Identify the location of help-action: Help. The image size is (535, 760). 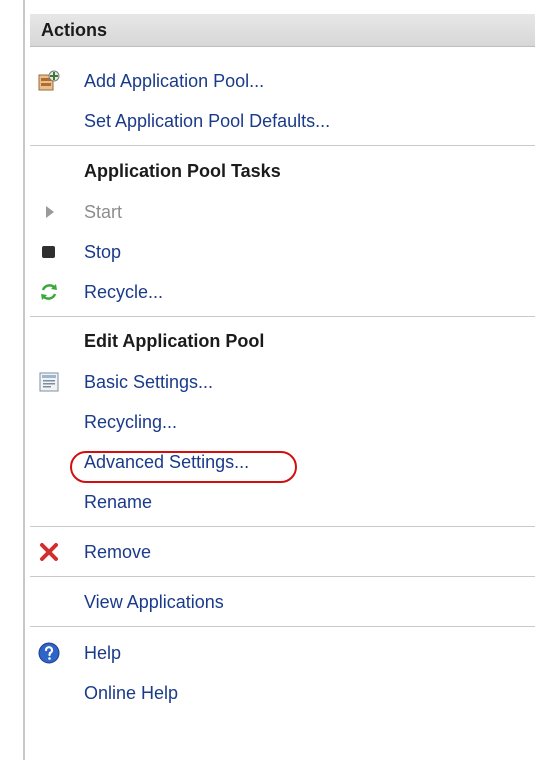
(280, 653).